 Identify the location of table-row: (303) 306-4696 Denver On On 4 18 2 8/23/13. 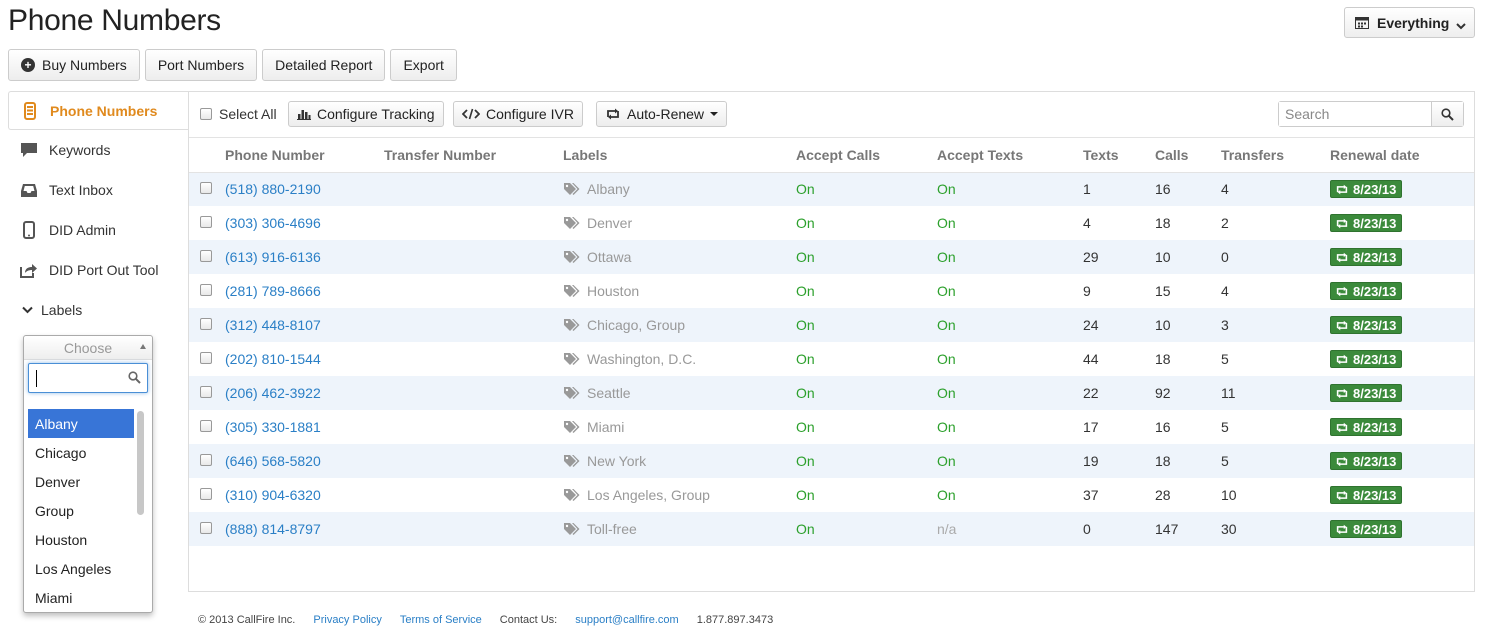
(831, 223).